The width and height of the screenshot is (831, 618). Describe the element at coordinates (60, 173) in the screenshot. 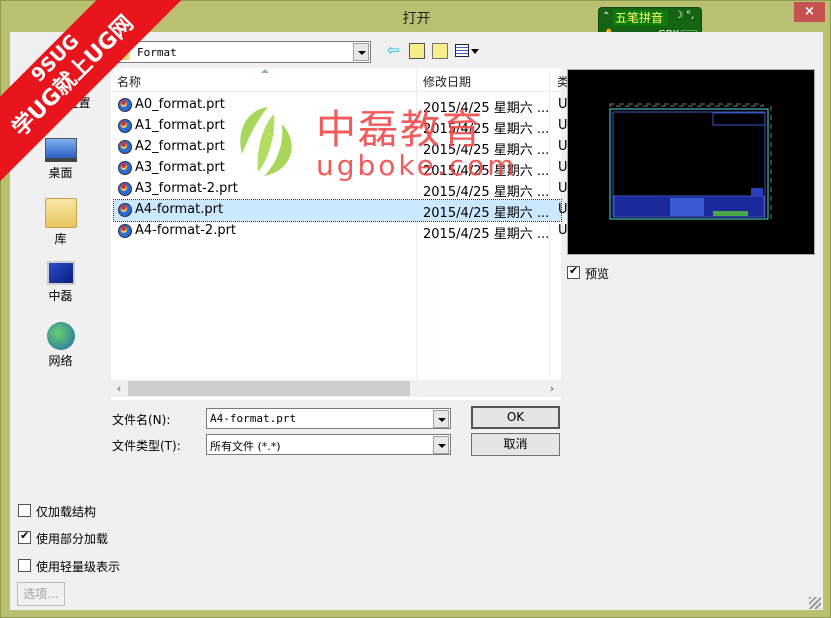

I see `desktop-label: 桌面` at that location.